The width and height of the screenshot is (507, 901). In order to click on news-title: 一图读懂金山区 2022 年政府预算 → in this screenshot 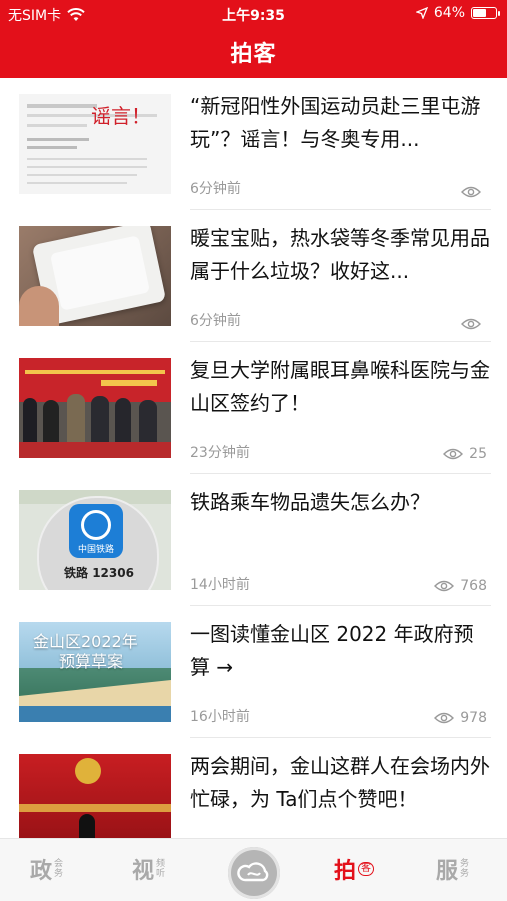, I will do `click(332, 650)`.